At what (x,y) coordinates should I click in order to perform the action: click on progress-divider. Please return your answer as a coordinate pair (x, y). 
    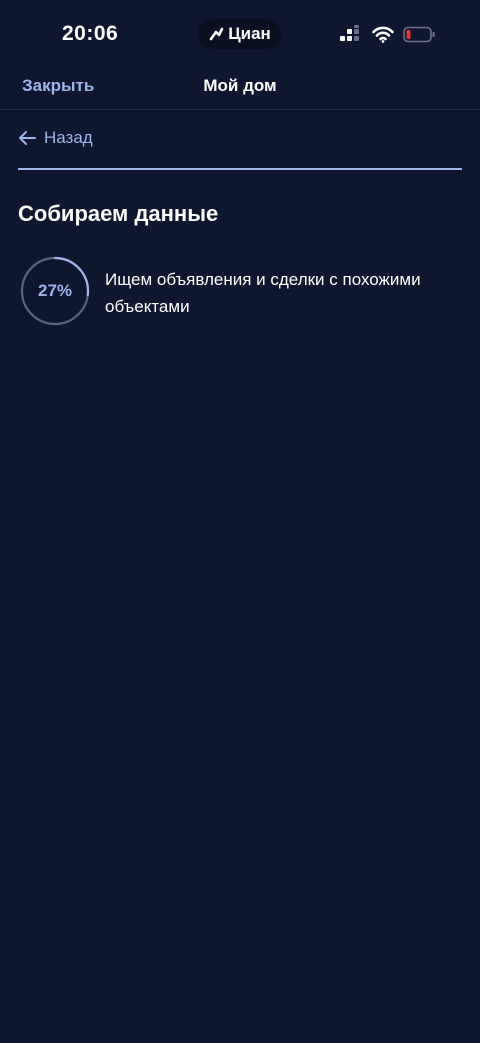
    Looking at the image, I should click on (240, 169).